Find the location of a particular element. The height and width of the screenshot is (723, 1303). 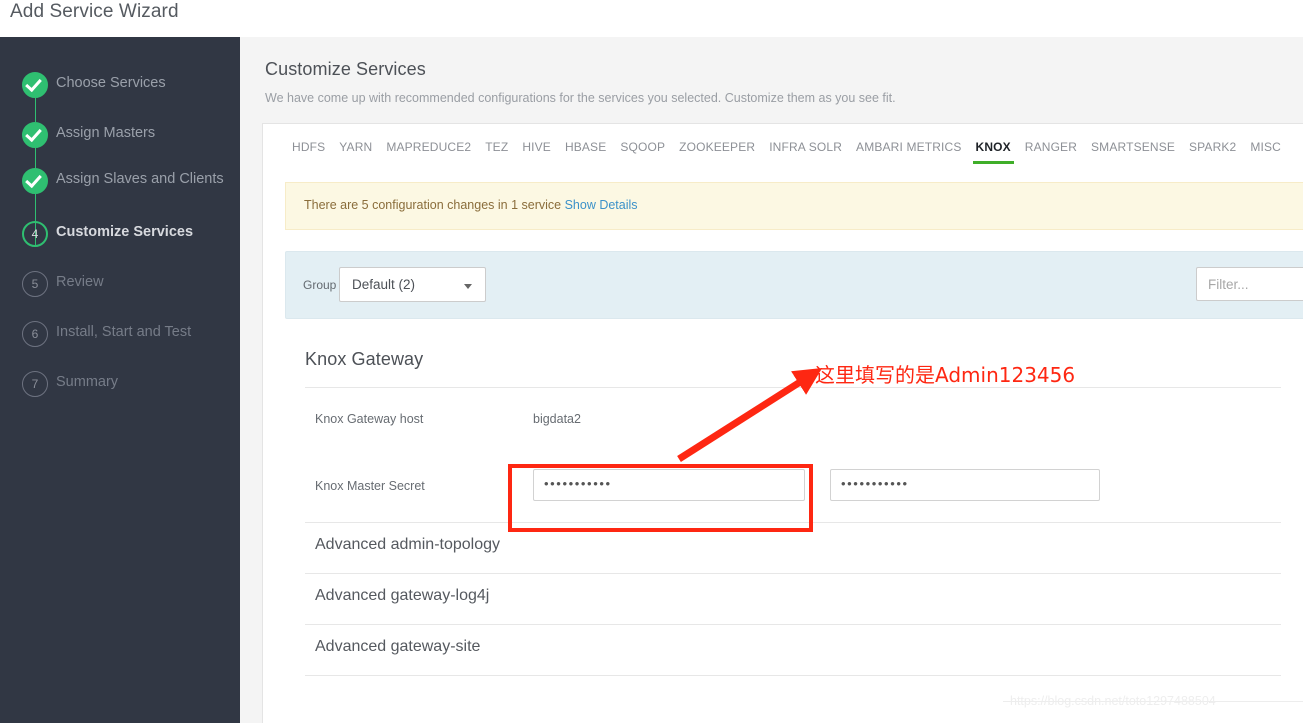

tab-label: INFRA SOLR is located at coordinates (806, 147).